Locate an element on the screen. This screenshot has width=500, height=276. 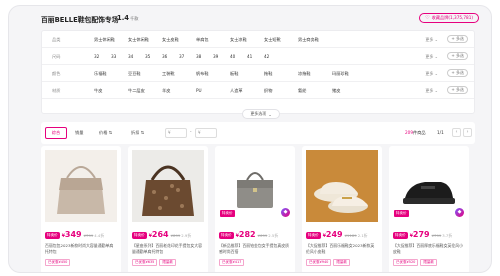
sort-price-button: 价格 ⇅ is located at coordinates (105, 133).